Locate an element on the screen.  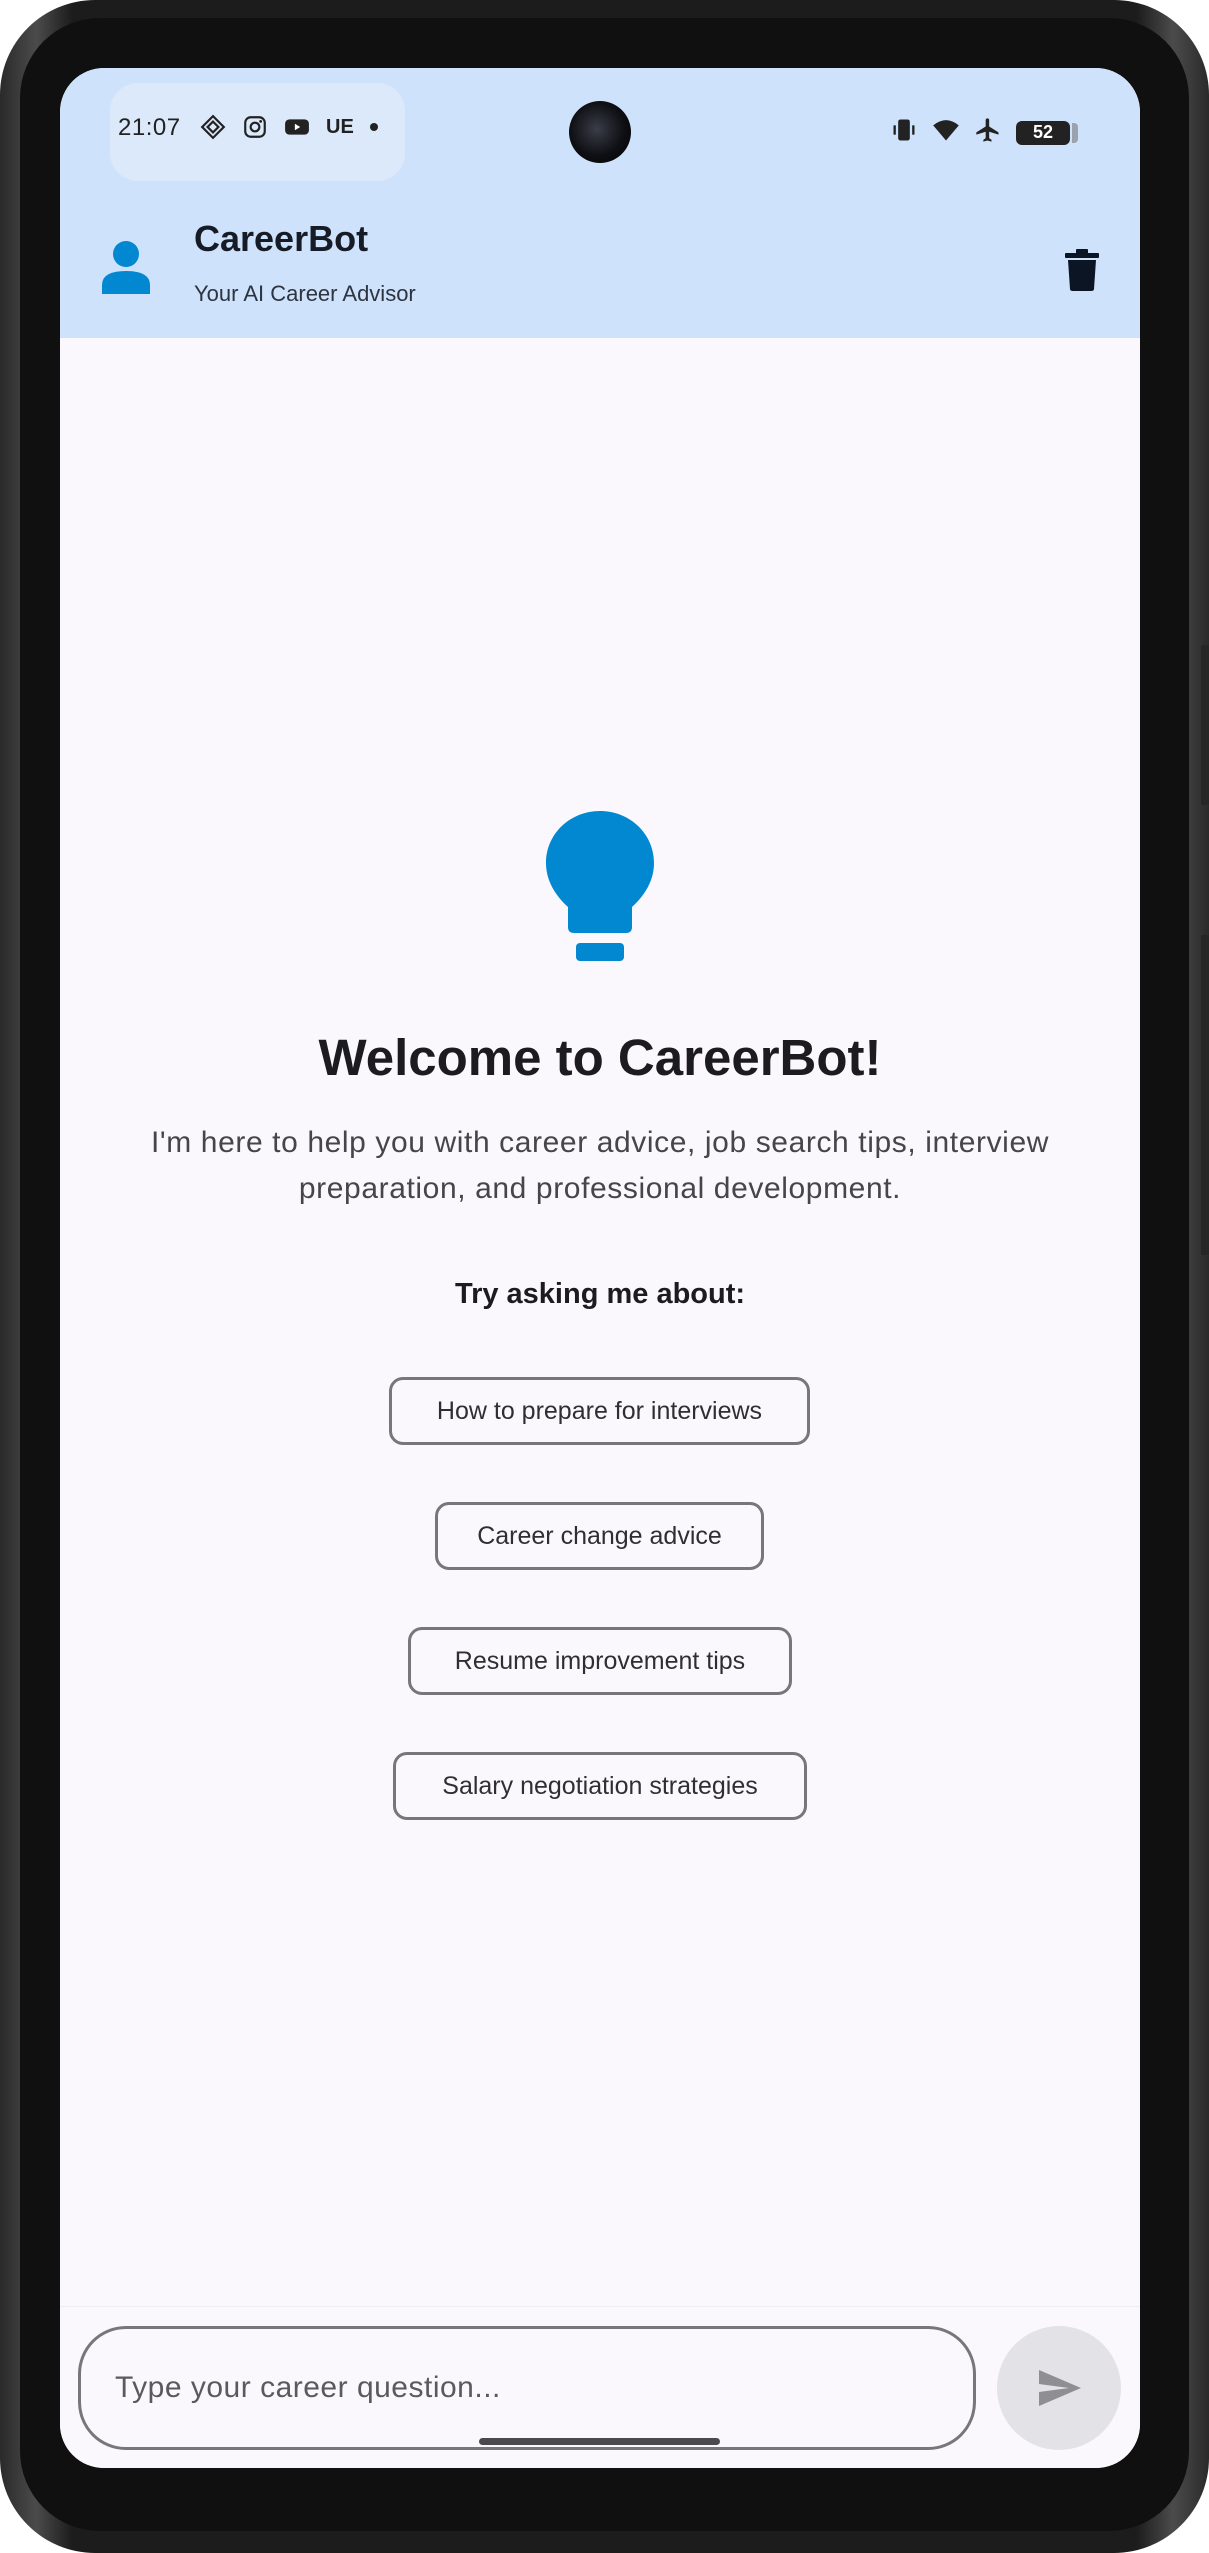
send-button is located at coordinates (1059, 2388).